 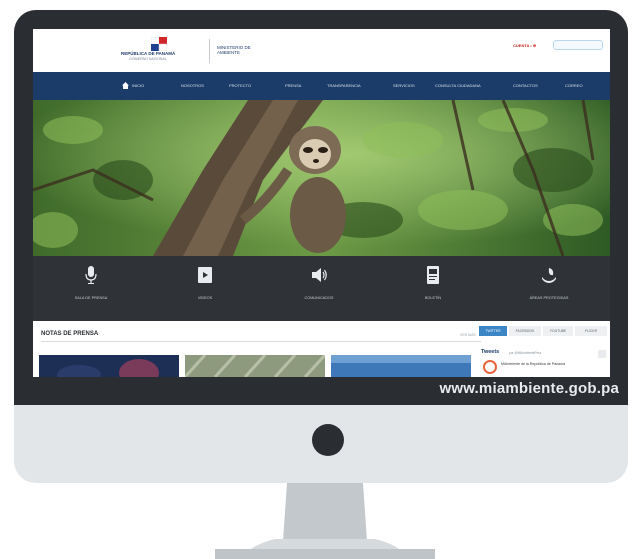 I want to click on social-feed-subtitle: por @MiAmbientePma, so click(x=525, y=353).